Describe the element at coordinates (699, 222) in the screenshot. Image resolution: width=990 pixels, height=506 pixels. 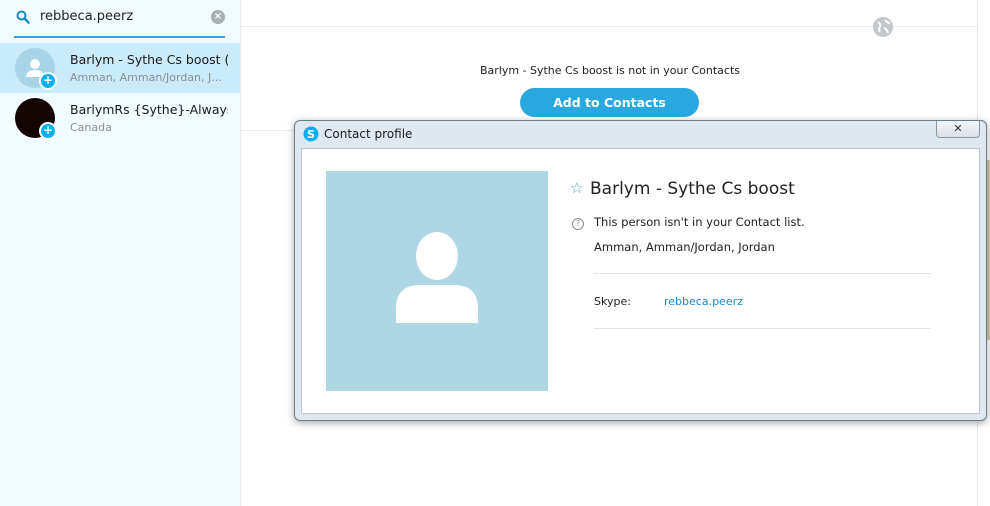
I see `not-in-contact-list-text: This person isn't in your Contact list.` at that location.